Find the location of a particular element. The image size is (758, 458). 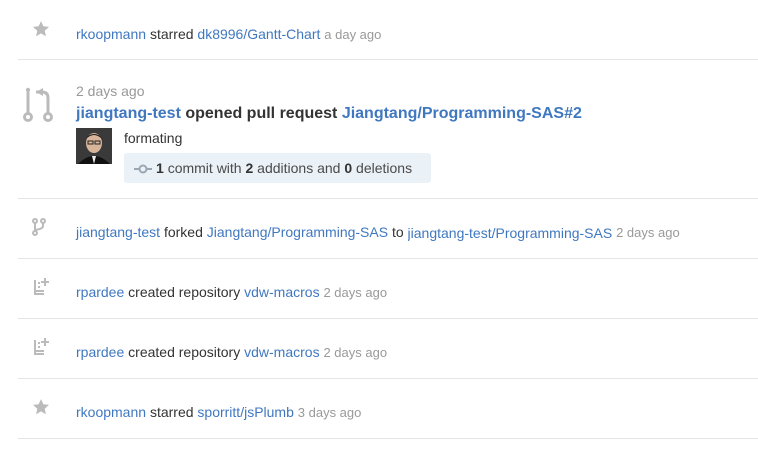

action-text: forked is located at coordinates (183, 232).